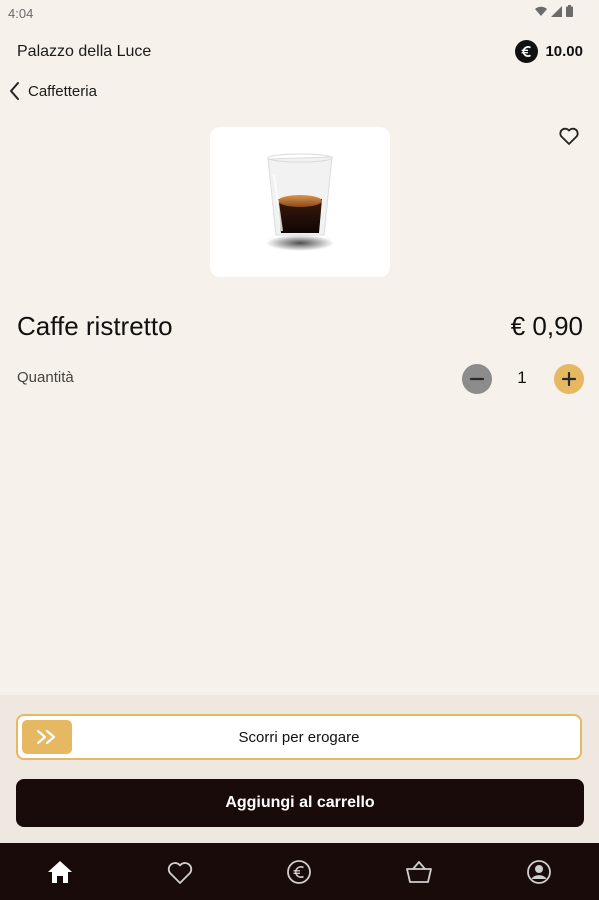 This screenshot has width=599, height=900. Describe the element at coordinates (21, 13) in the screenshot. I see `status-time: 4:04` at that location.